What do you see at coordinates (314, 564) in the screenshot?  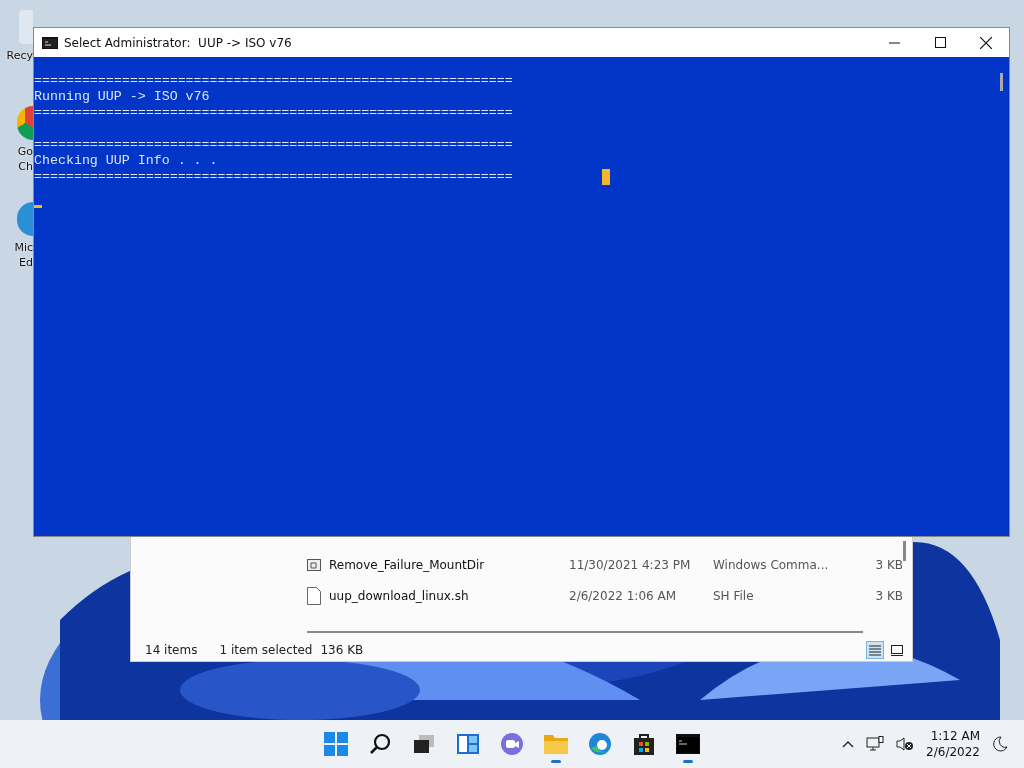 I see `script-file-icon` at bounding box center [314, 564].